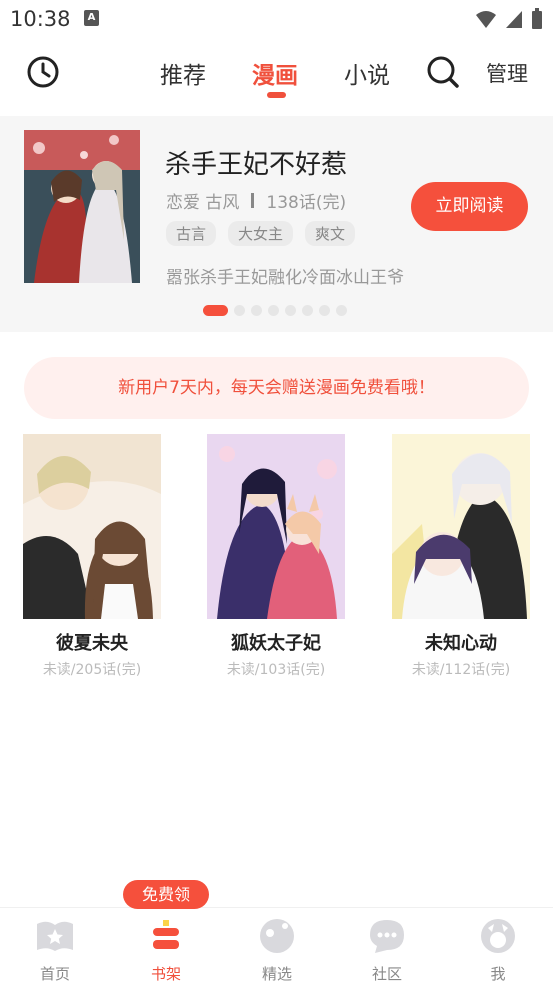 Image resolution: width=553 pixels, height=984 pixels. Describe the element at coordinates (461, 642) in the screenshot. I see `book-title: 未知心动` at that location.